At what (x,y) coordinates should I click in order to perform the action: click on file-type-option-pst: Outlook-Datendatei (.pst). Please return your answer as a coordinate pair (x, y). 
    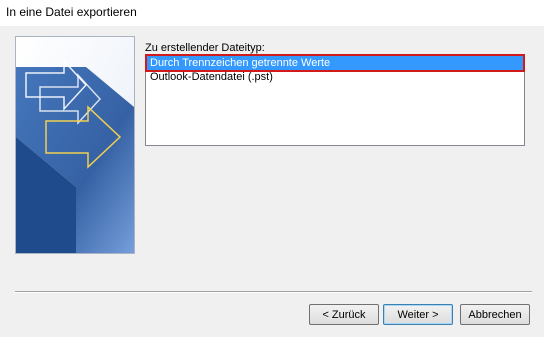
    Looking at the image, I should click on (210, 77).